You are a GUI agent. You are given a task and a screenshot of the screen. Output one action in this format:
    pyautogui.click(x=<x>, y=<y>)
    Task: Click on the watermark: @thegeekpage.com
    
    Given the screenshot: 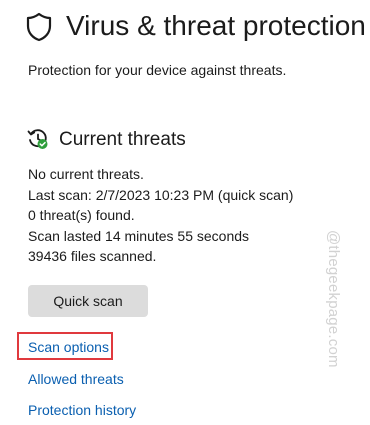 What is the action you would take?
    pyautogui.click(x=333, y=299)
    